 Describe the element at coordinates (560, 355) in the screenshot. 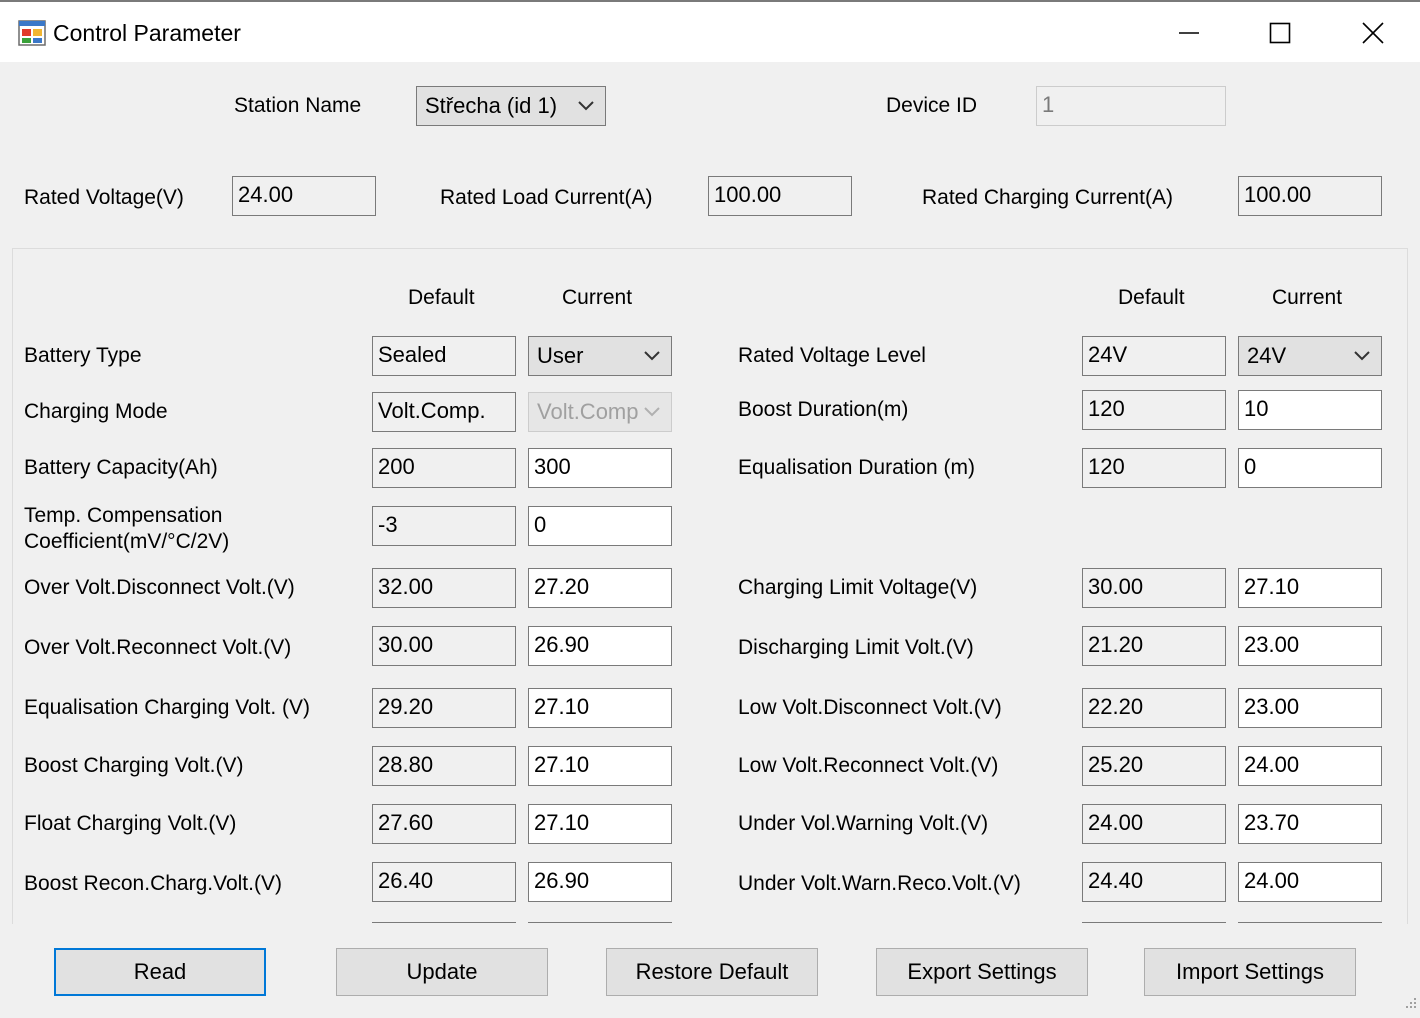

I see `battery-type-current: User` at that location.